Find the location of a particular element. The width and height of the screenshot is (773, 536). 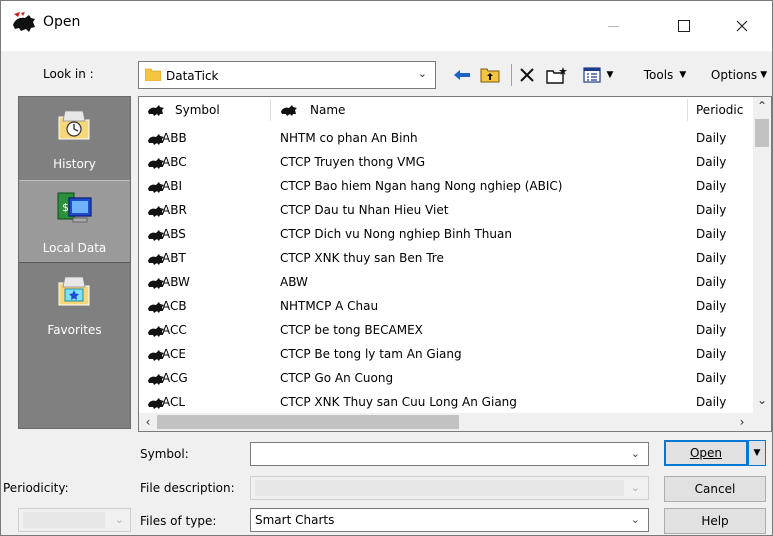

symbol-combo: ⌄ is located at coordinates (449, 454).